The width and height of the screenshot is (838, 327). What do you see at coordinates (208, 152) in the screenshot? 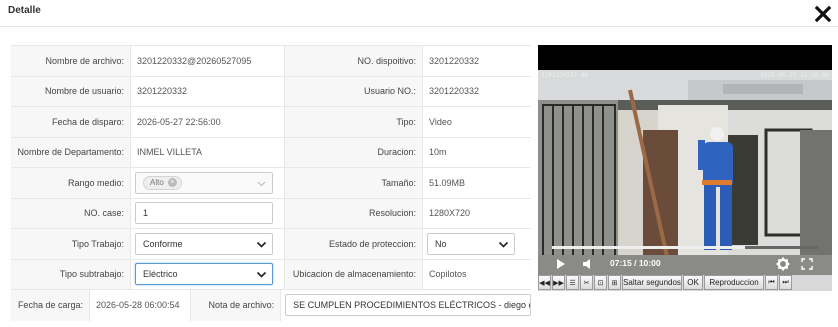
I see `department-value: INMEL VILLETA` at bounding box center [208, 152].